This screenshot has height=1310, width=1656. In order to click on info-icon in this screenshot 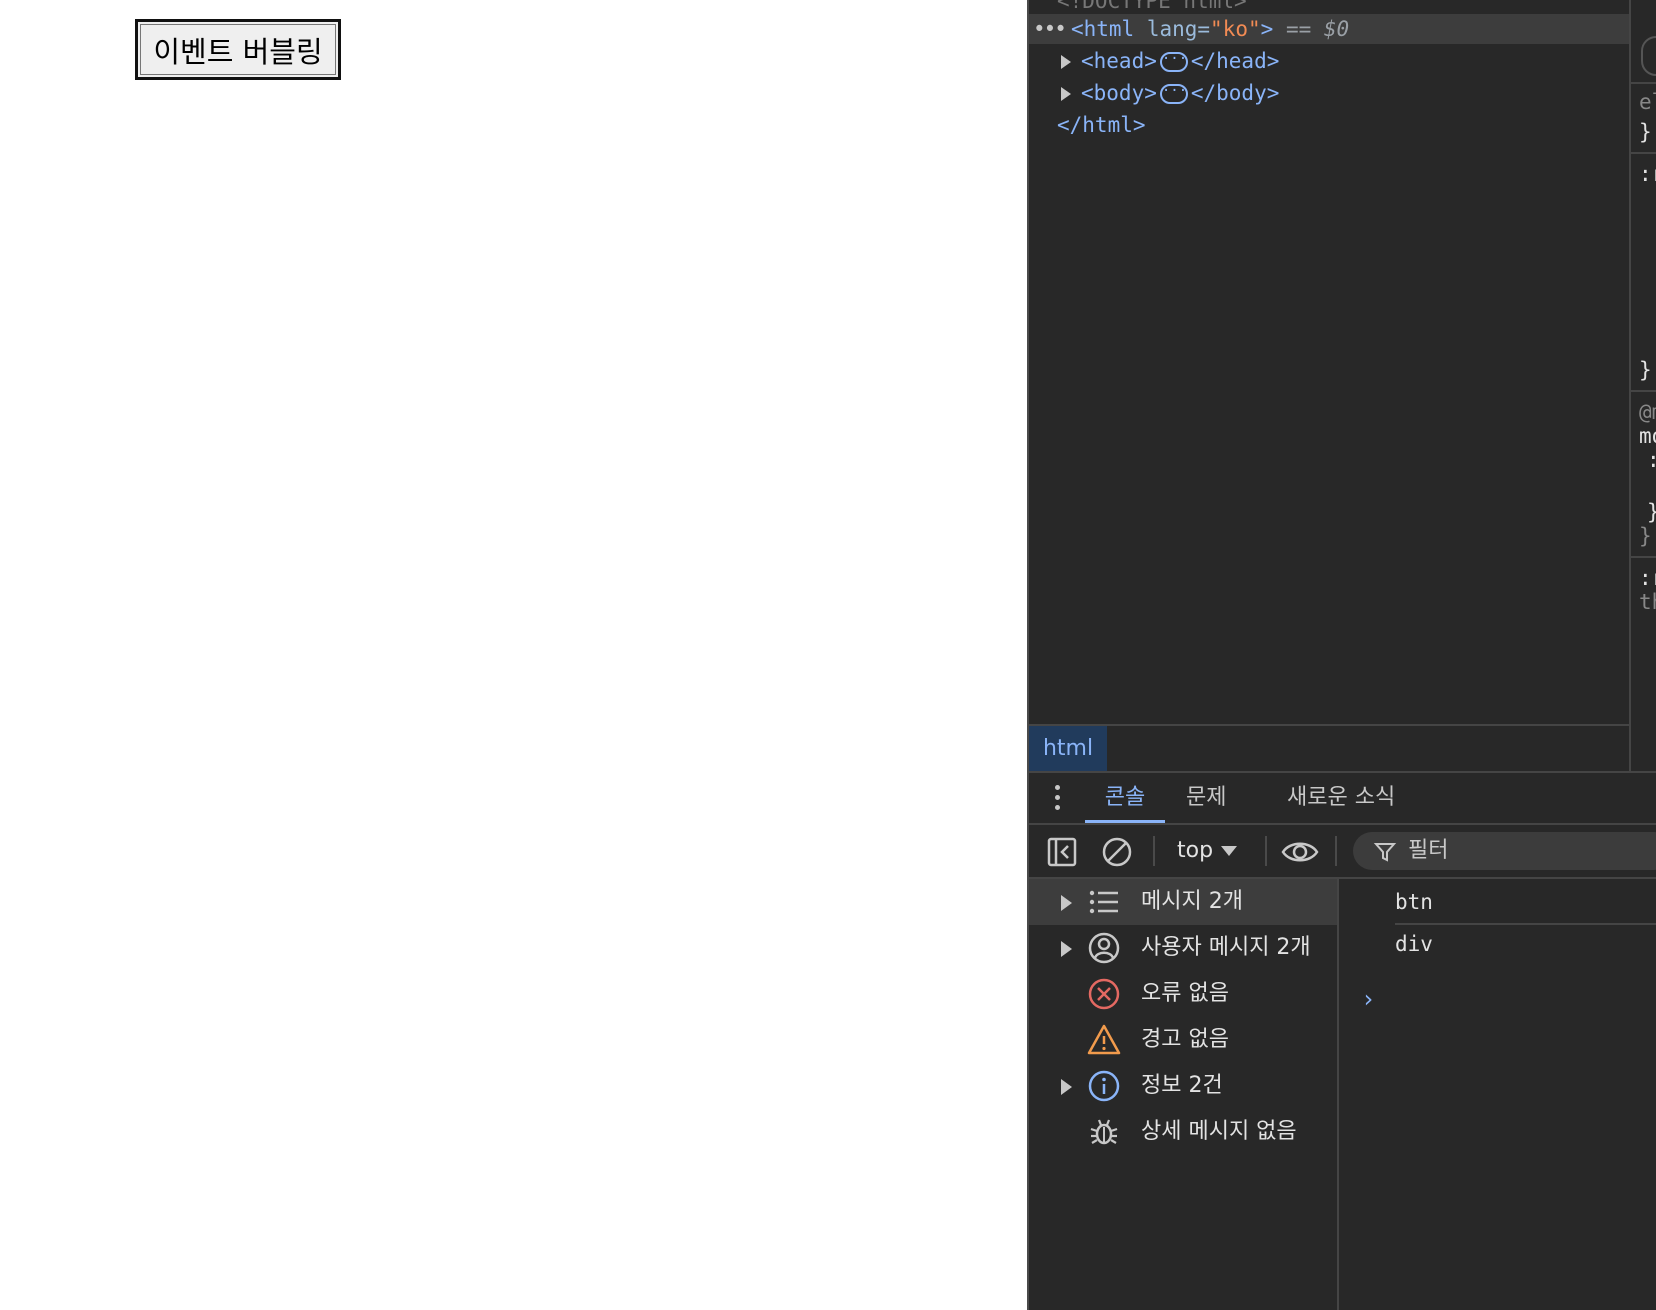, I will do `click(1104, 1086)`.